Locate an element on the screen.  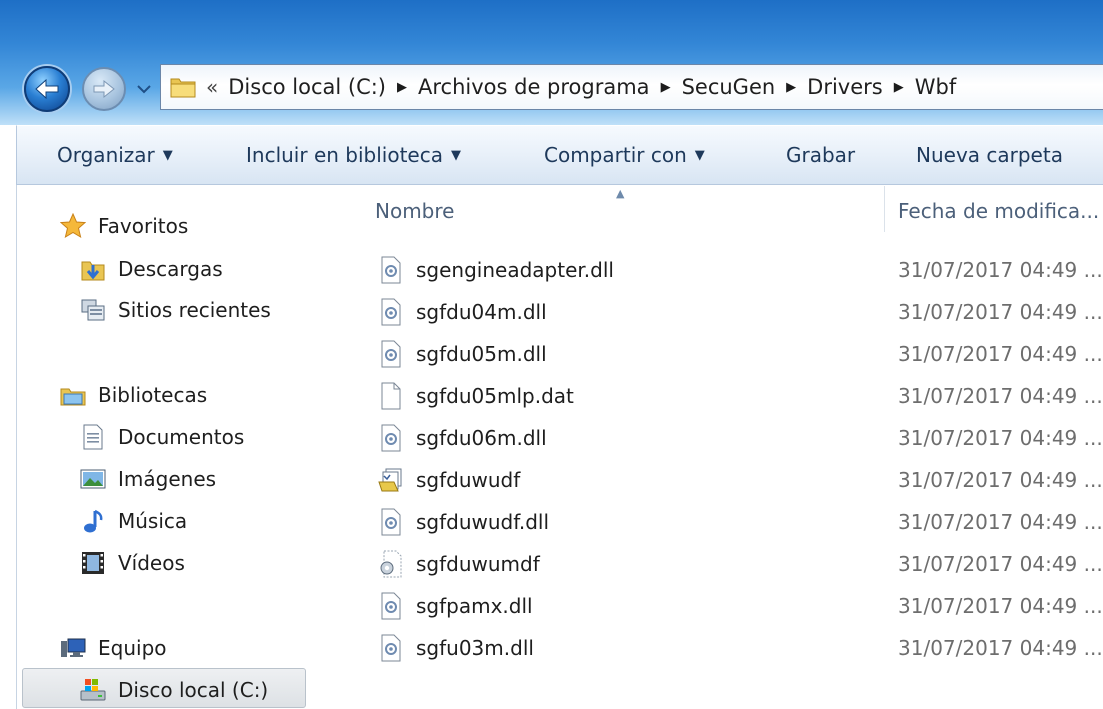
breadcrumb-disco-local: Disco local (C:) is located at coordinates (307, 87).